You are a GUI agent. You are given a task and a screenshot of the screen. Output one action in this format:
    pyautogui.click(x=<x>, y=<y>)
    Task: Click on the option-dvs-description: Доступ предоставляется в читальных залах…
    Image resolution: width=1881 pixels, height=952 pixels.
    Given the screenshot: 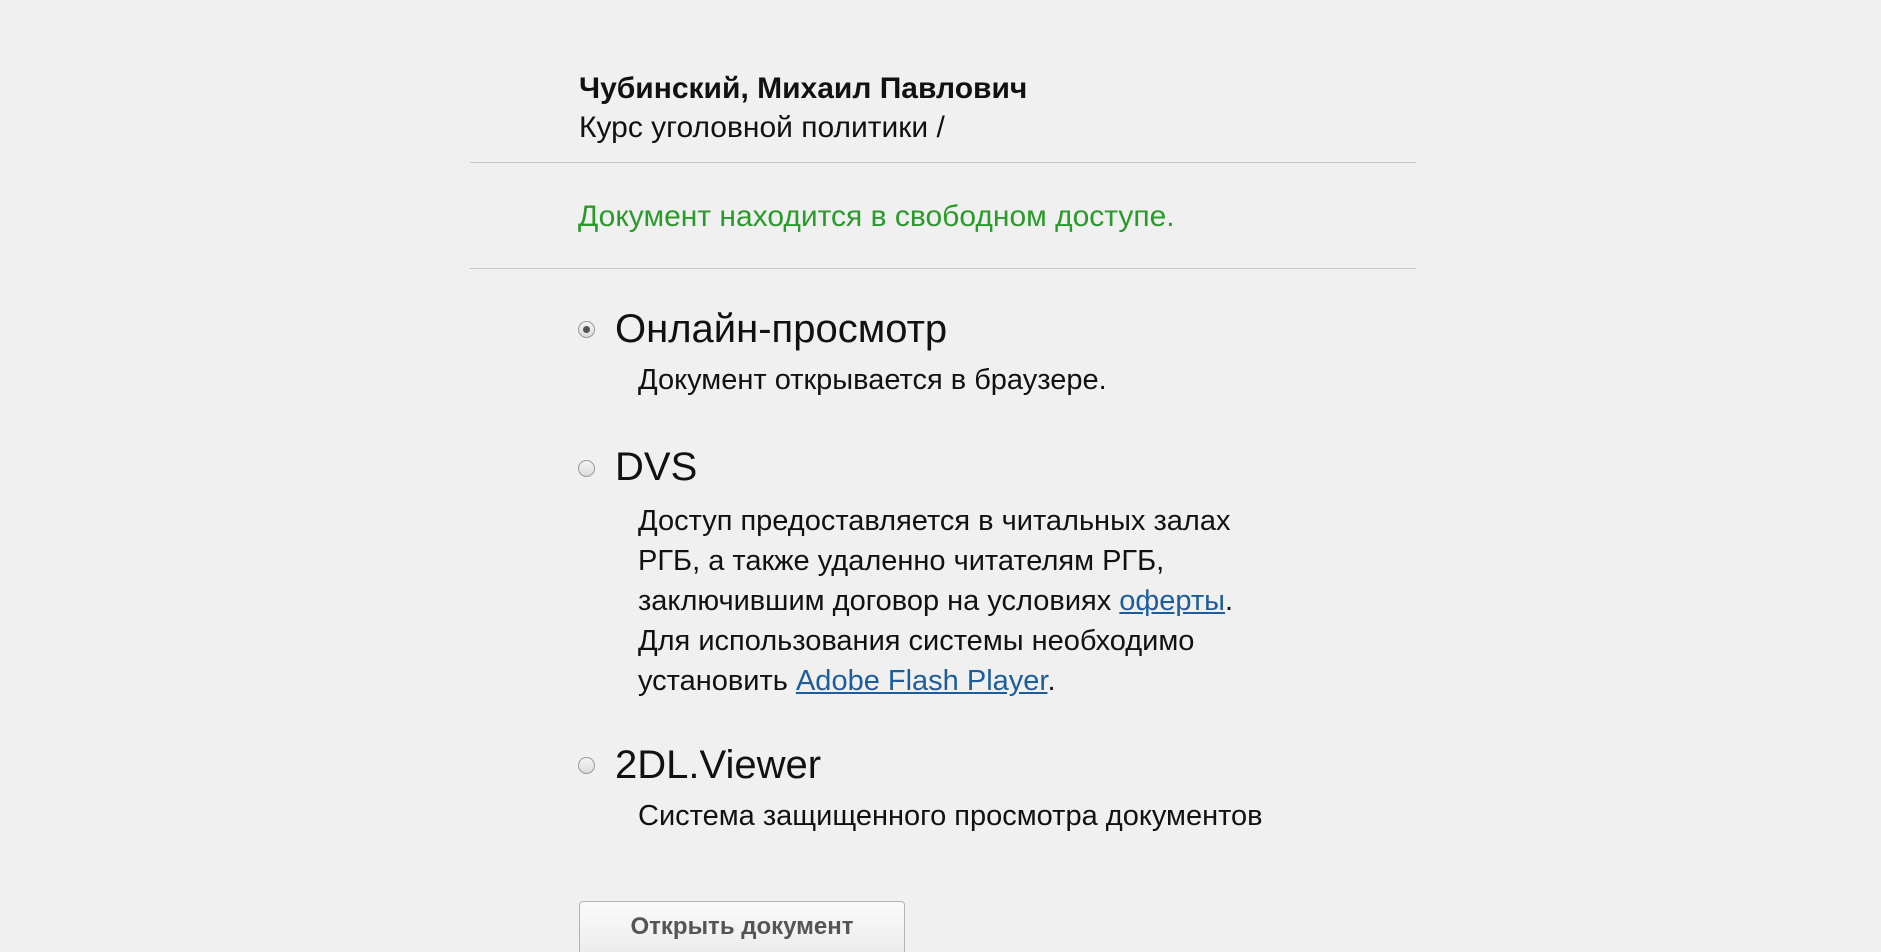 What is the action you would take?
    pyautogui.click(x=935, y=601)
    